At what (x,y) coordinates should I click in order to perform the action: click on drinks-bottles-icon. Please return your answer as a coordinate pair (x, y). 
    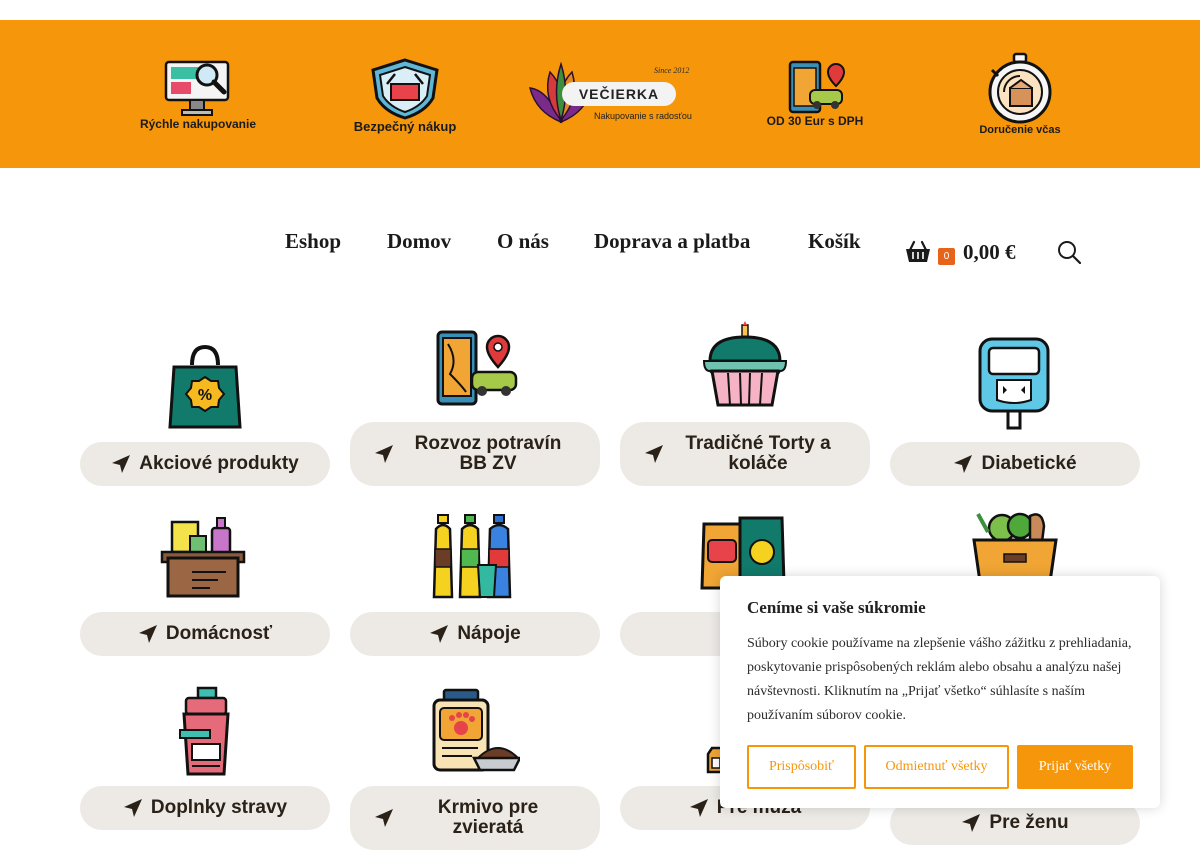
    Looking at the image, I should click on (476, 557).